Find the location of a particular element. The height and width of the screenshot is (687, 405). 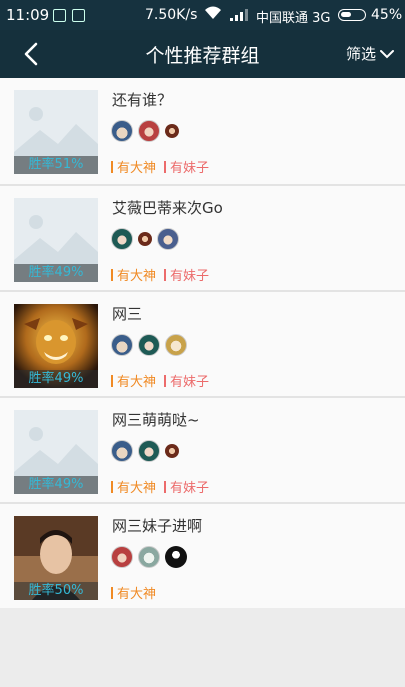

group-name: 网三 is located at coordinates (127, 314).